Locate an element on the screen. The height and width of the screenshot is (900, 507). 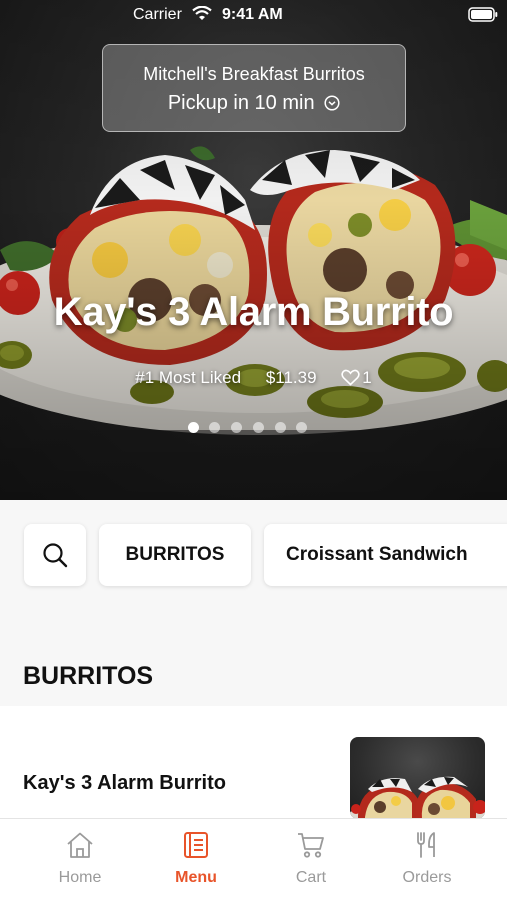
tab-menu-label: Menu is located at coordinates (196, 877).